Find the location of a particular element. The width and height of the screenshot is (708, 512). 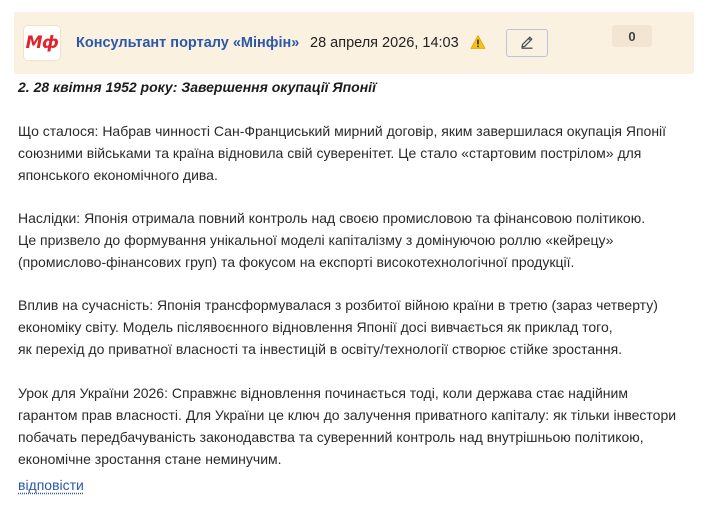

text-line: економічне зростання стане неминучим. is located at coordinates (150, 459).